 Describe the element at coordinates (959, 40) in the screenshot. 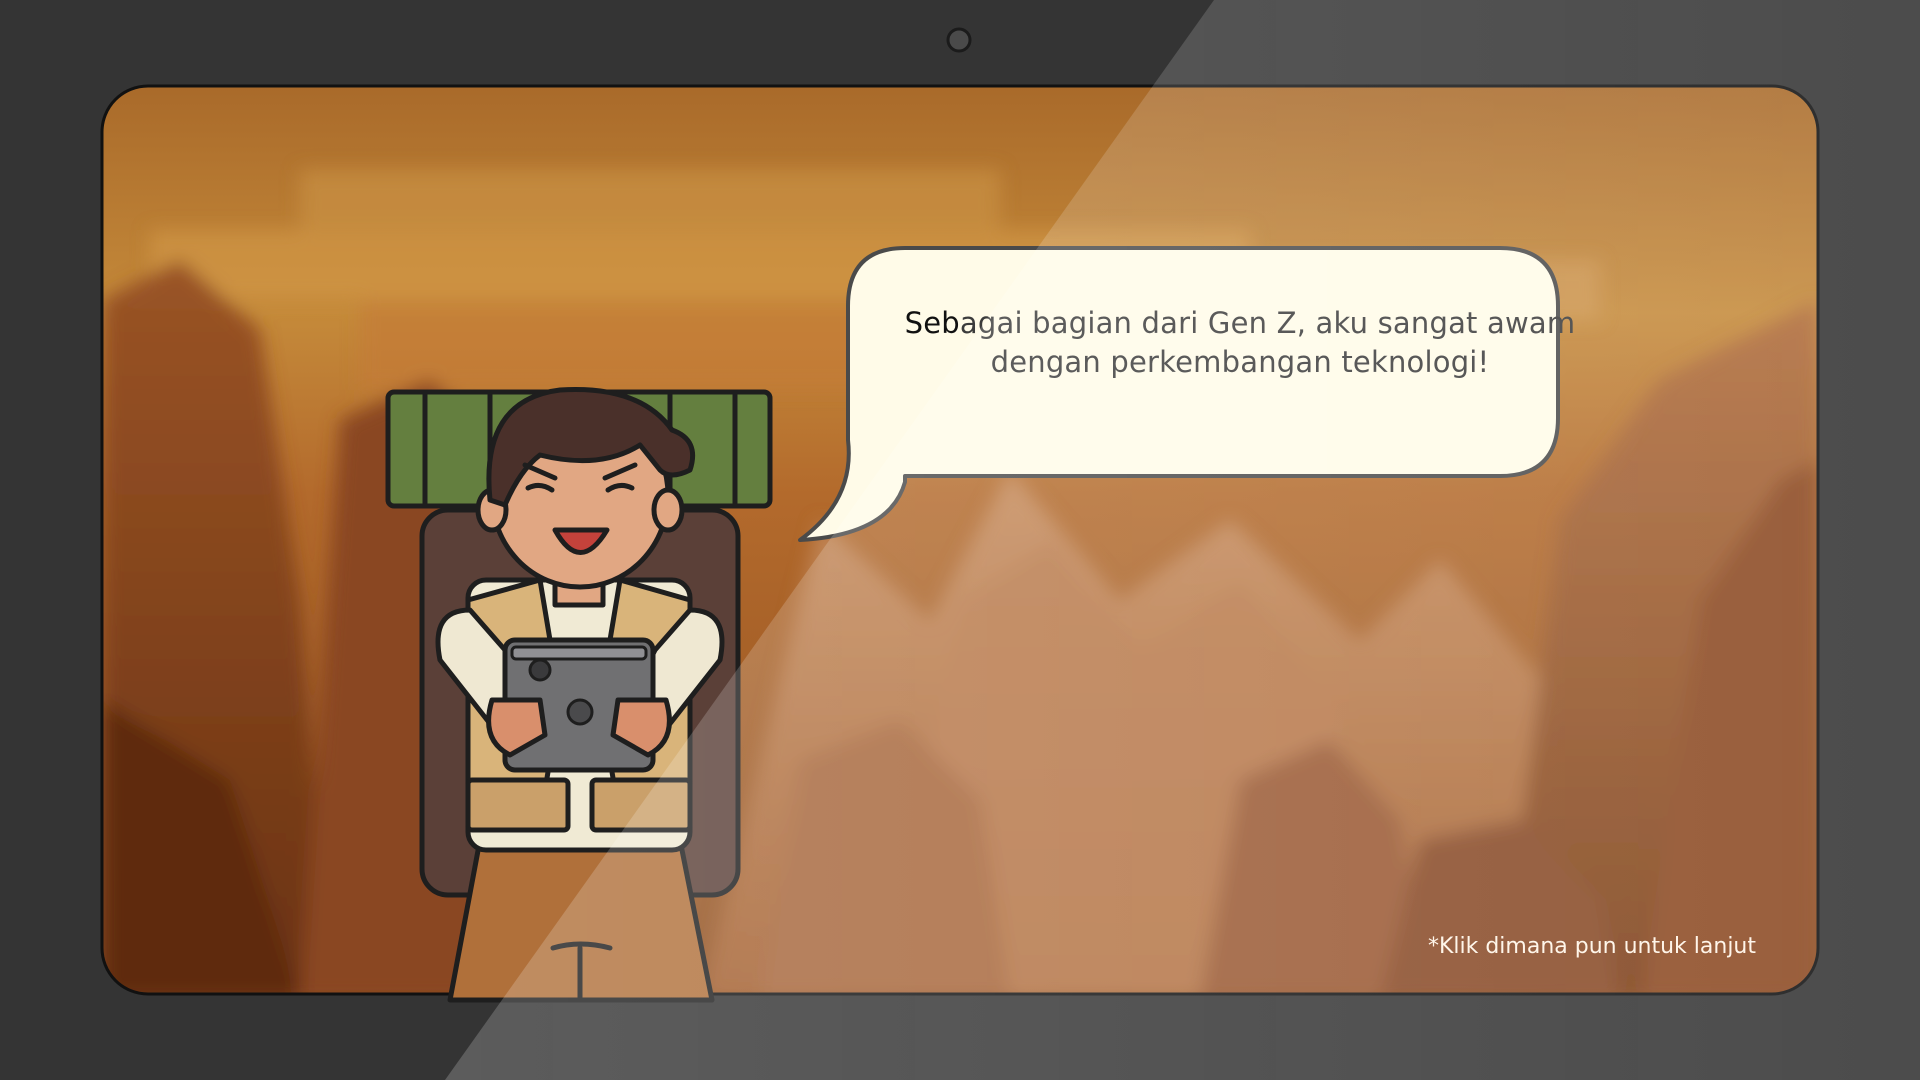

I see `webcam-dot` at that location.